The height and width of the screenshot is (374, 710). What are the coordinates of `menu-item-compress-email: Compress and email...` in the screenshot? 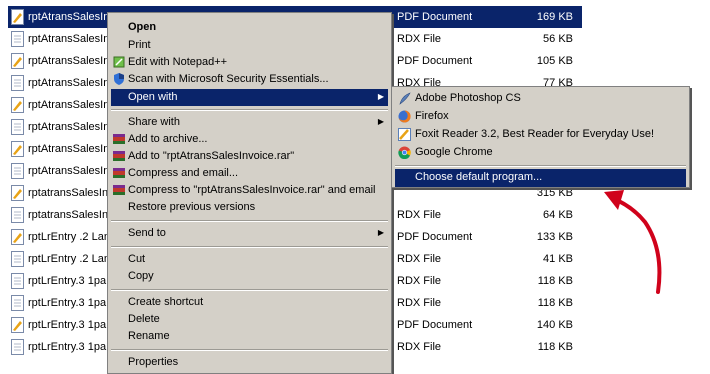 It's located at (249, 173).